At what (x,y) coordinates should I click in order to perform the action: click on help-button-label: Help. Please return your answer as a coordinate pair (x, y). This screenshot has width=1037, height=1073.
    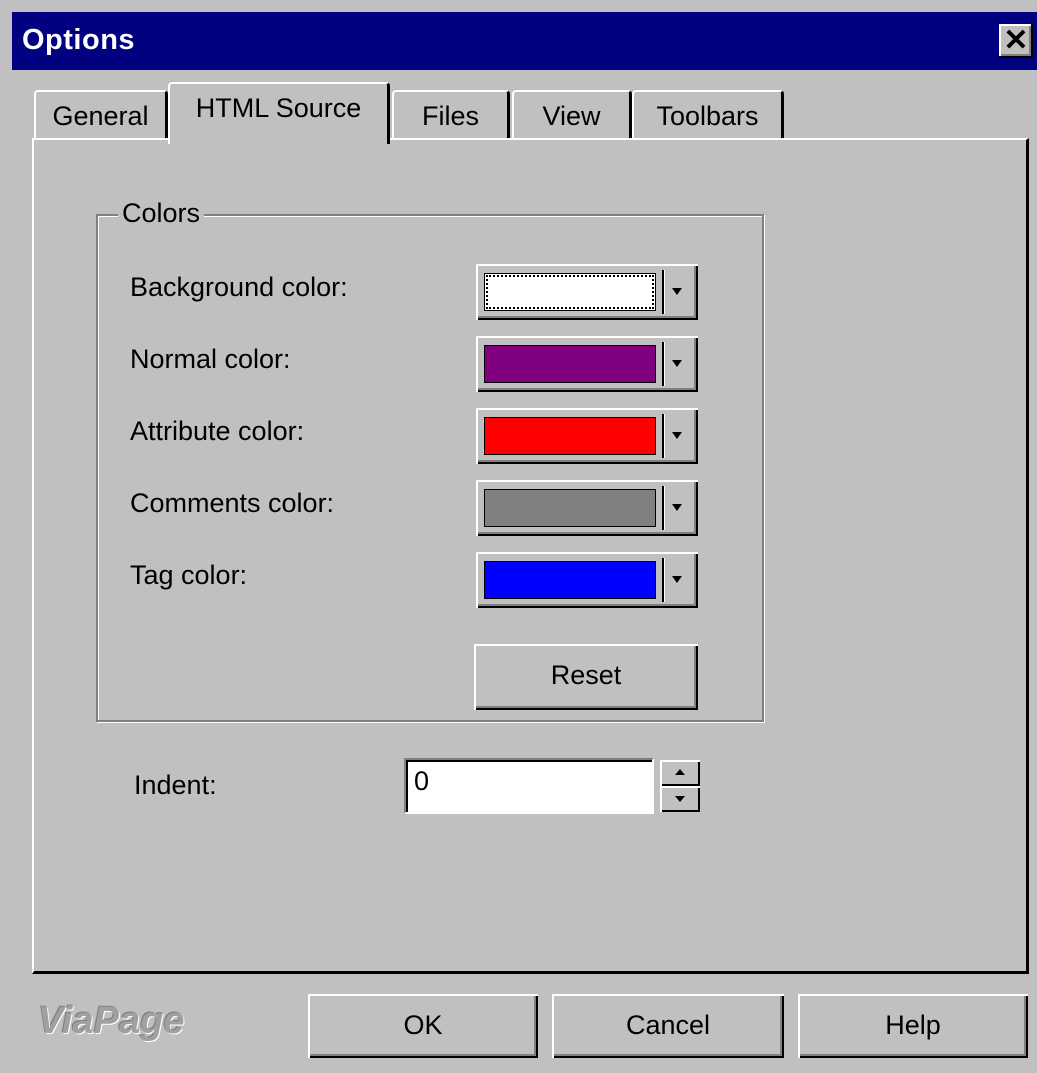
    Looking at the image, I should click on (913, 1025).